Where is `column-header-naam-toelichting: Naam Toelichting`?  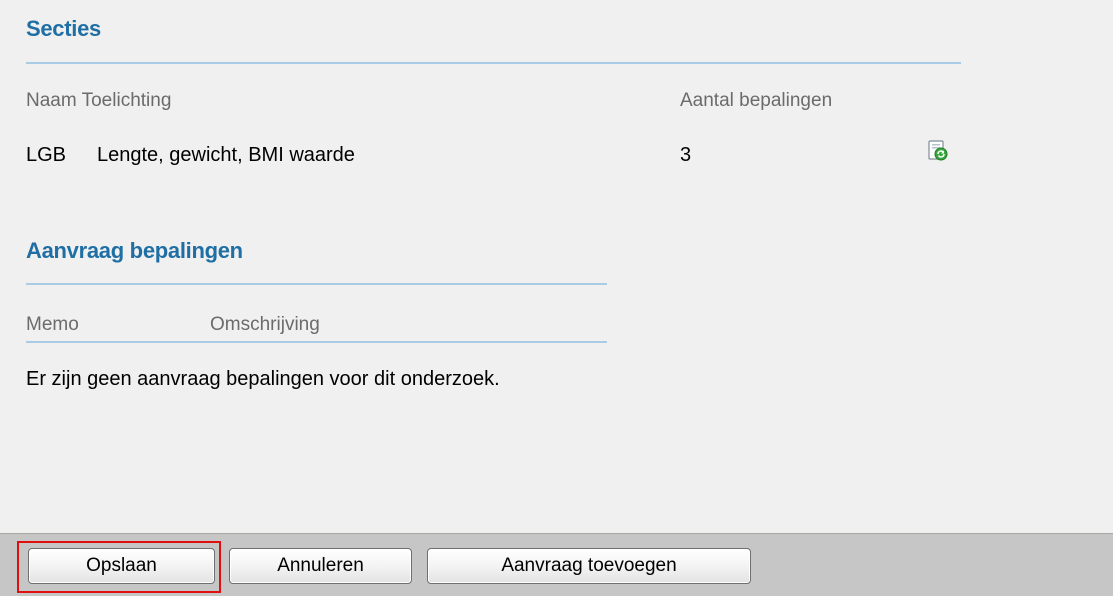
column-header-naam-toelichting: Naam Toelichting is located at coordinates (99, 100).